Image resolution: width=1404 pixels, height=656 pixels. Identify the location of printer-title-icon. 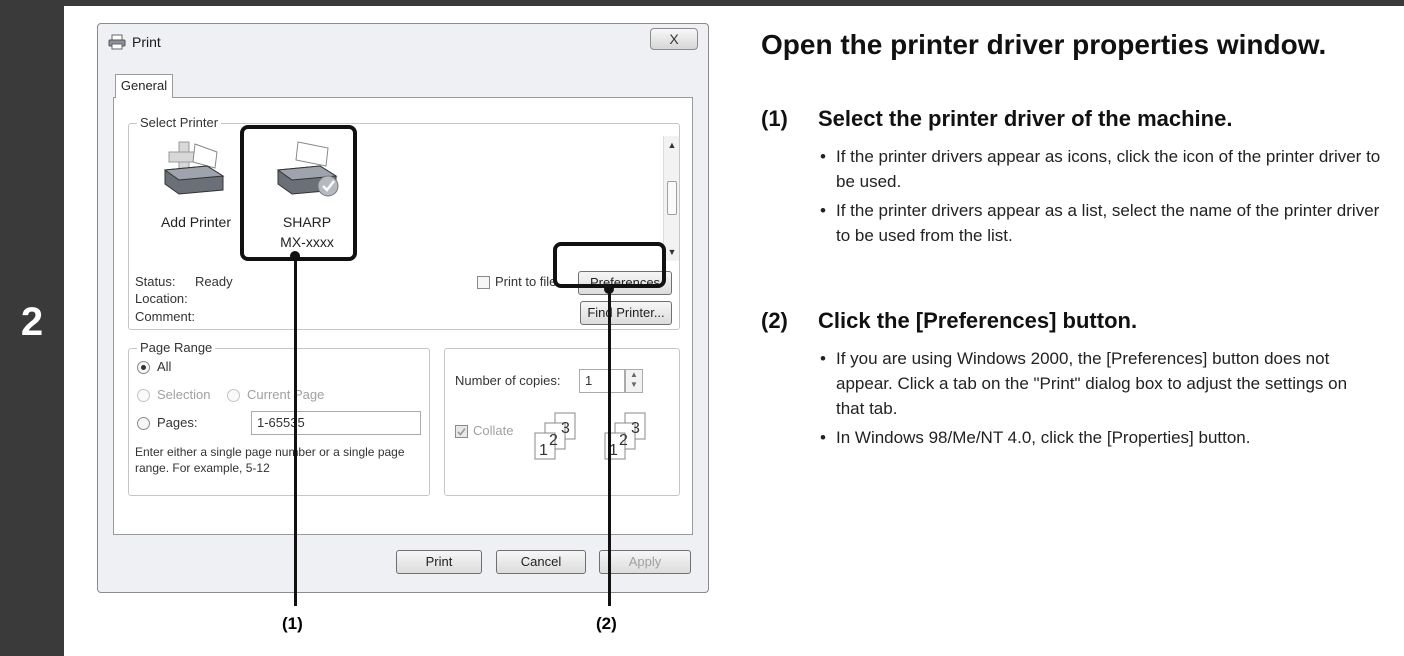
(117, 42).